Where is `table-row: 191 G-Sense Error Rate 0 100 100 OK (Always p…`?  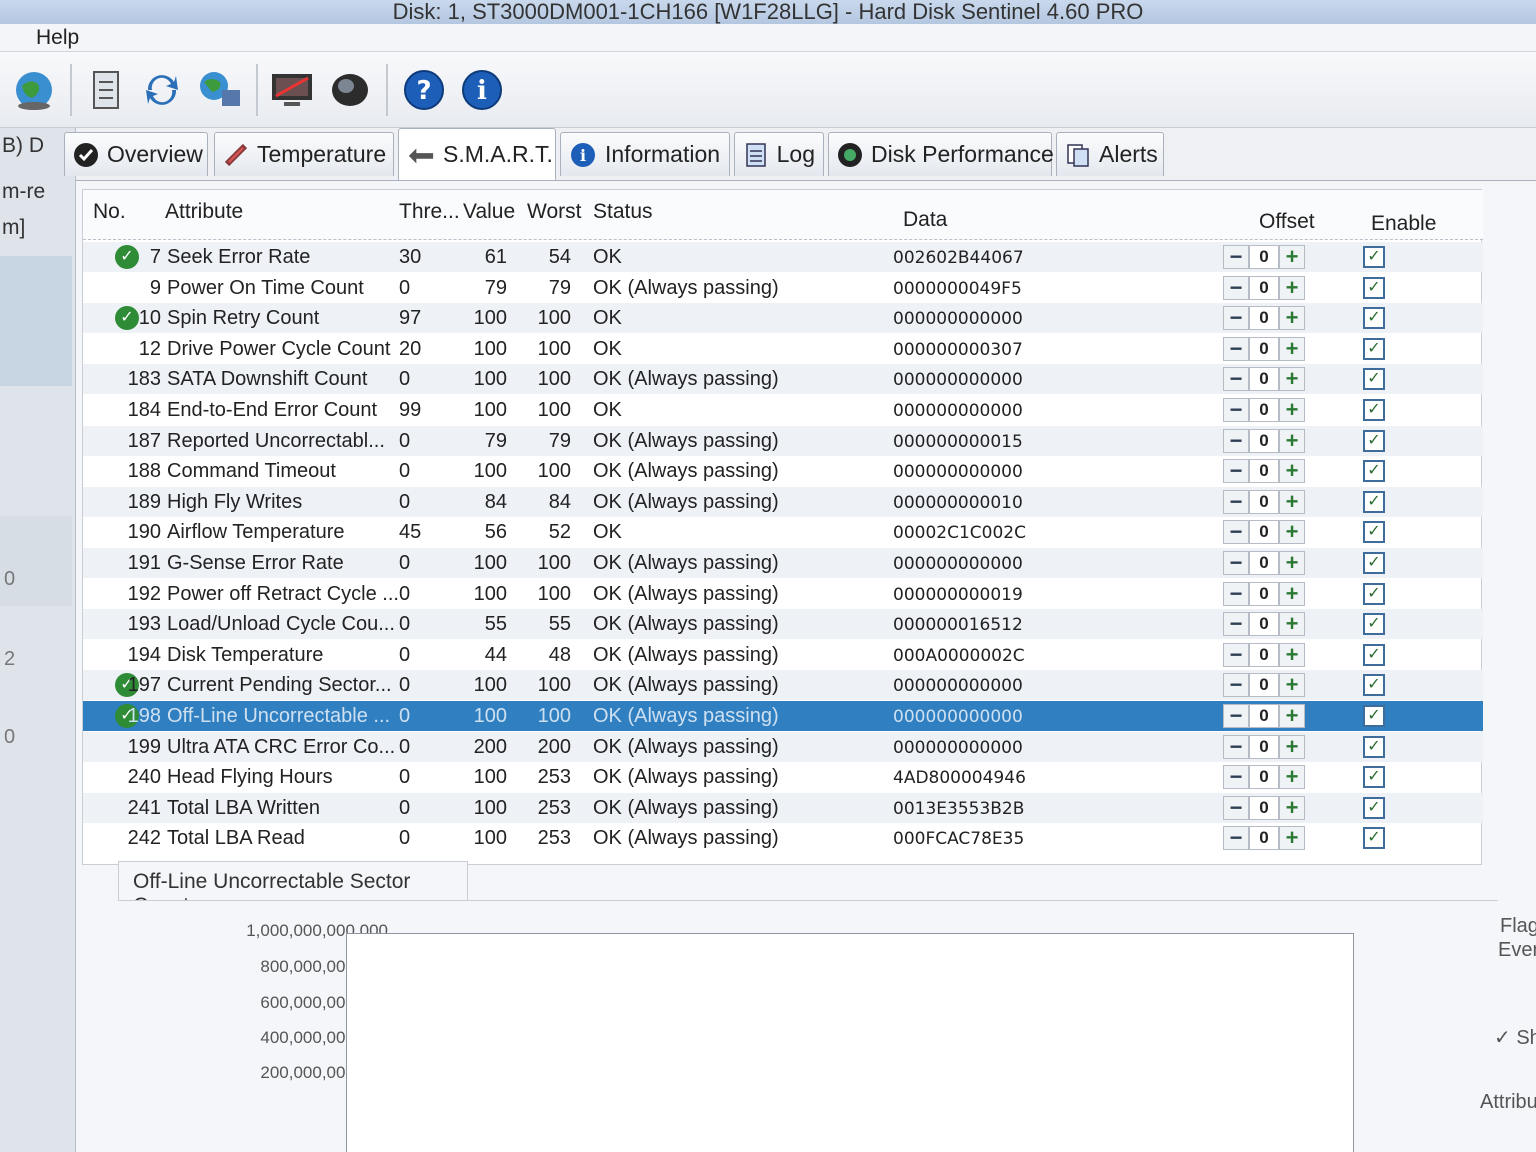 table-row: 191 G-Sense Error Rate 0 100 100 OK (Always p… is located at coordinates (783, 563).